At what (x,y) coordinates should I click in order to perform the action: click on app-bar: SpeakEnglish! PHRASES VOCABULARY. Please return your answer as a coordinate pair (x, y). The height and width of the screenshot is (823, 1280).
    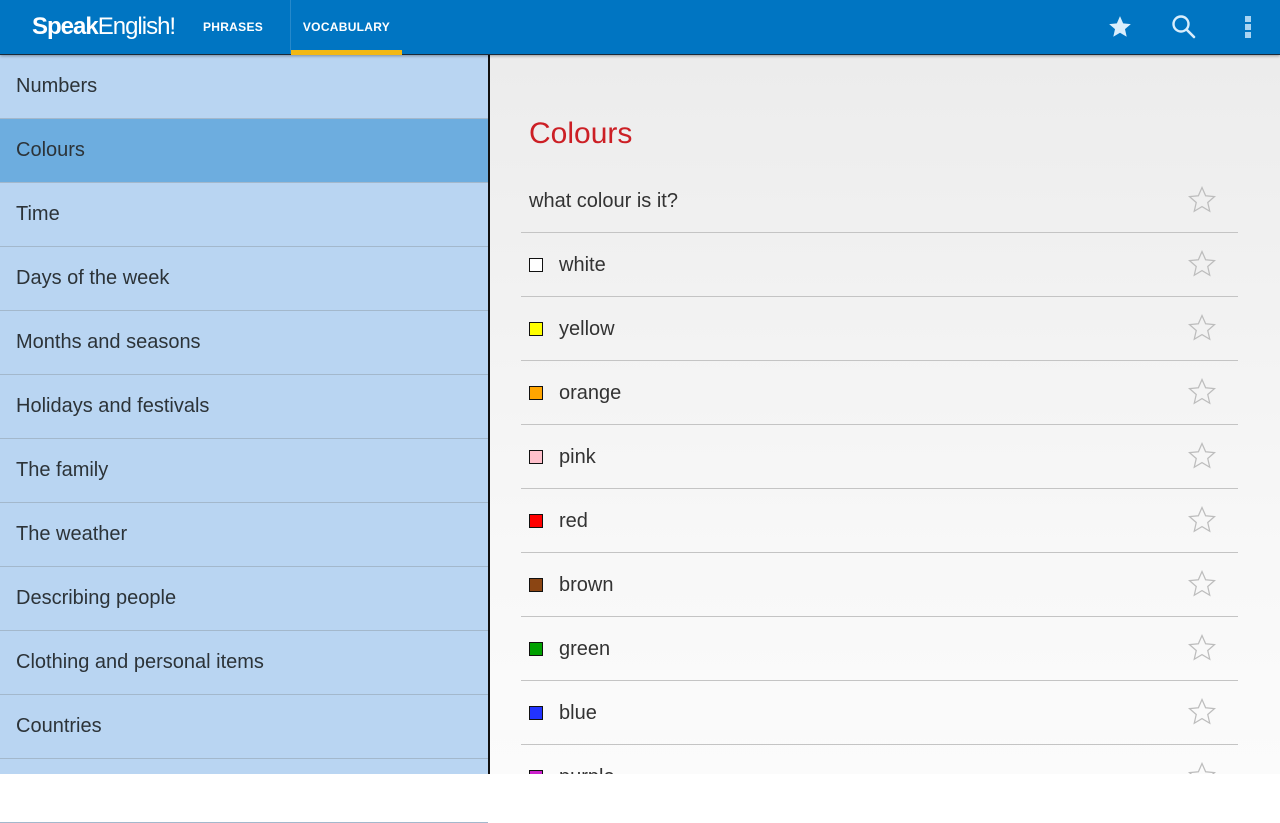
    Looking at the image, I should click on (640, 27).